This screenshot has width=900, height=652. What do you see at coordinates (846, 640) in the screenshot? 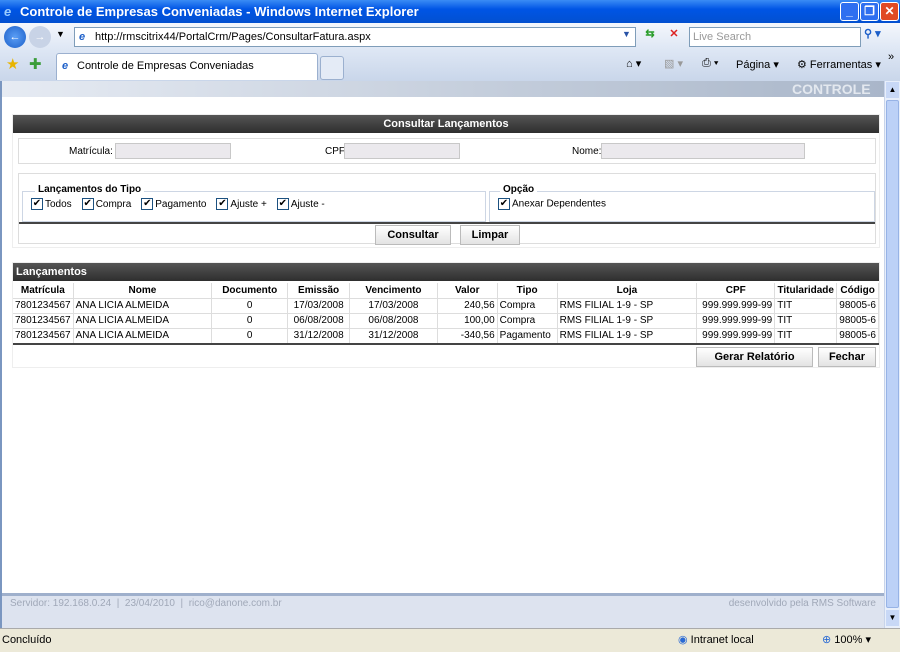
I see `zoom-control: ⊕ 100% ▾` at bounding box center [846, 640].